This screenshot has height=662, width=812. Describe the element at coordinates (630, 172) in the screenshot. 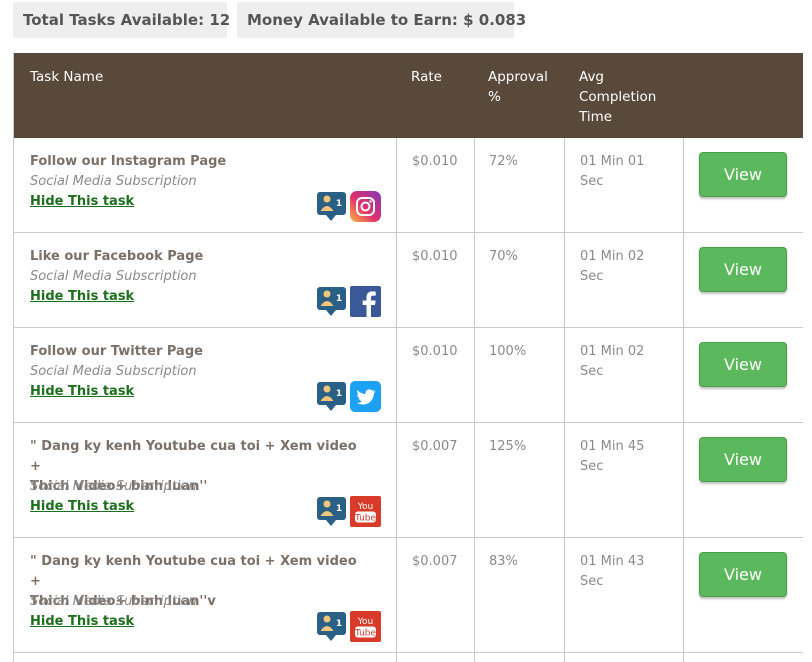

I see `task-avg-time: 01 Min 01 Sec` at that location.